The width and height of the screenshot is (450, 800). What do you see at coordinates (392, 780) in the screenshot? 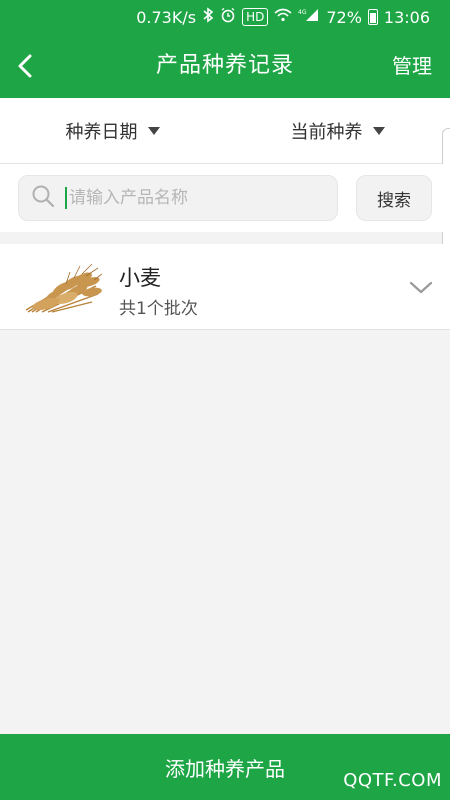
I see `watermark: QQTF.COM` at bounding box center [392, 780].